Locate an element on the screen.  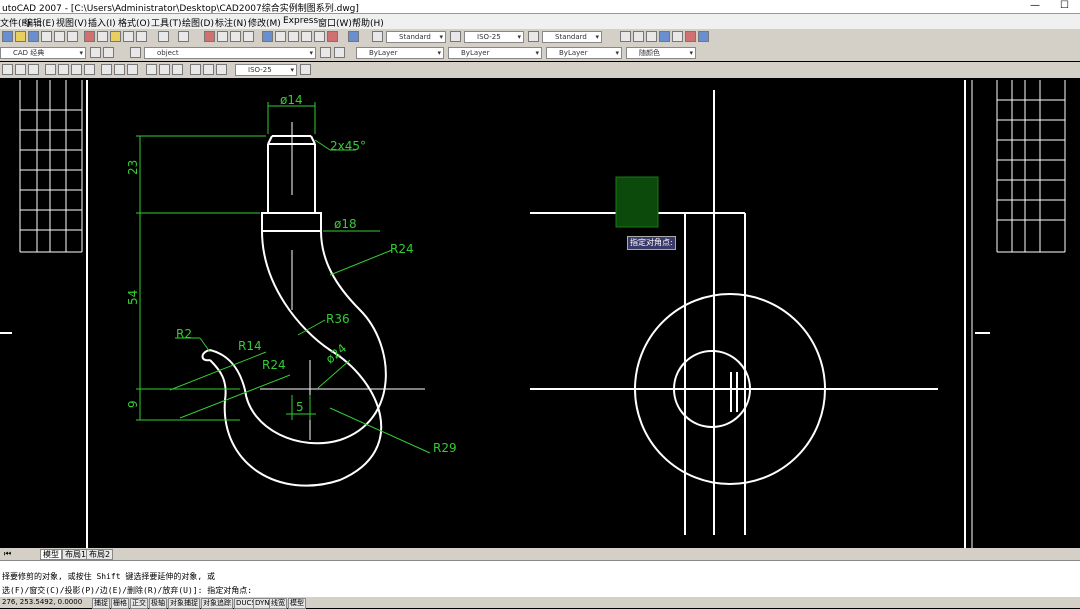
preview-icon is located at coordinates (59, 36).